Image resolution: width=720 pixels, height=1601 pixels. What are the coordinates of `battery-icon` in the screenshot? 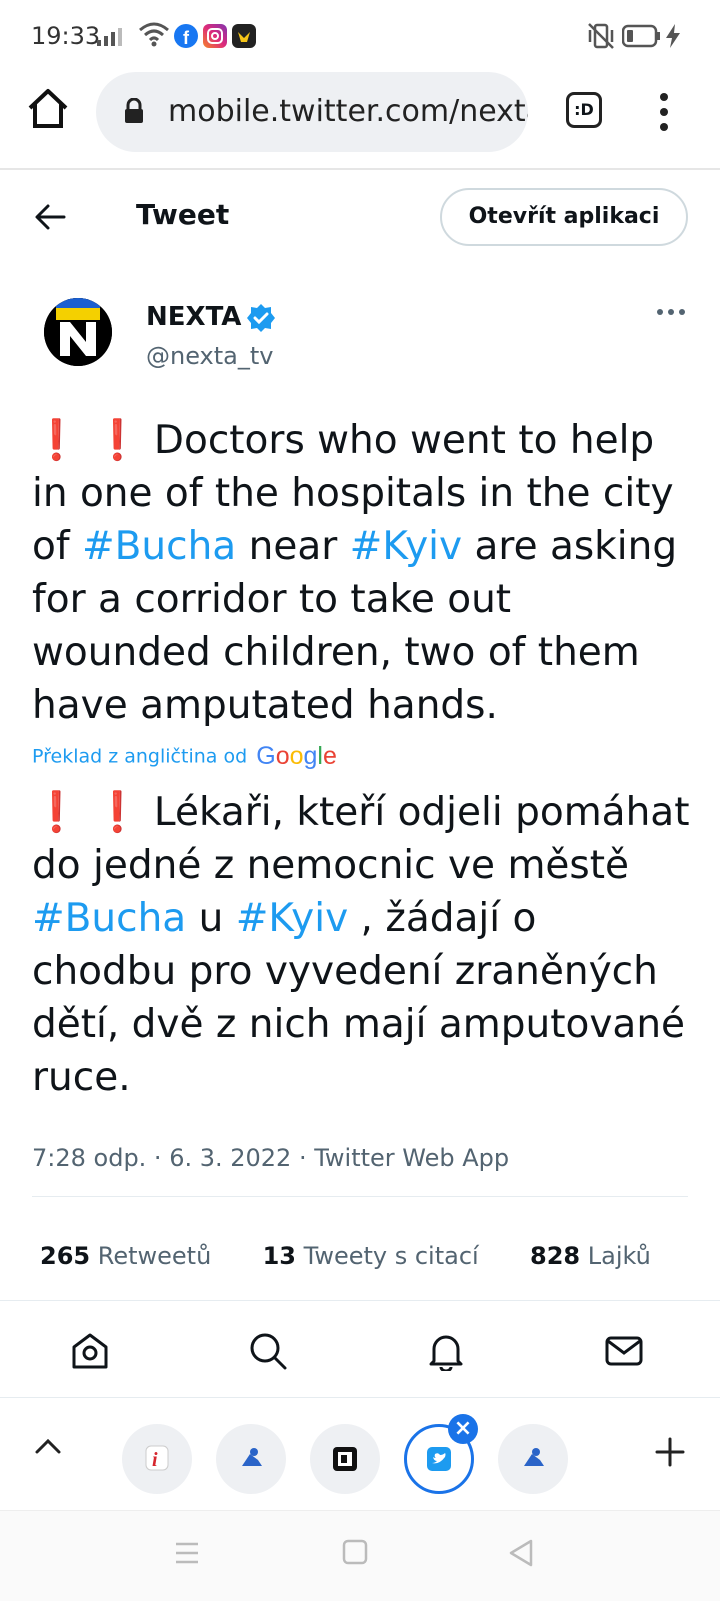 It's located at (641, 36).